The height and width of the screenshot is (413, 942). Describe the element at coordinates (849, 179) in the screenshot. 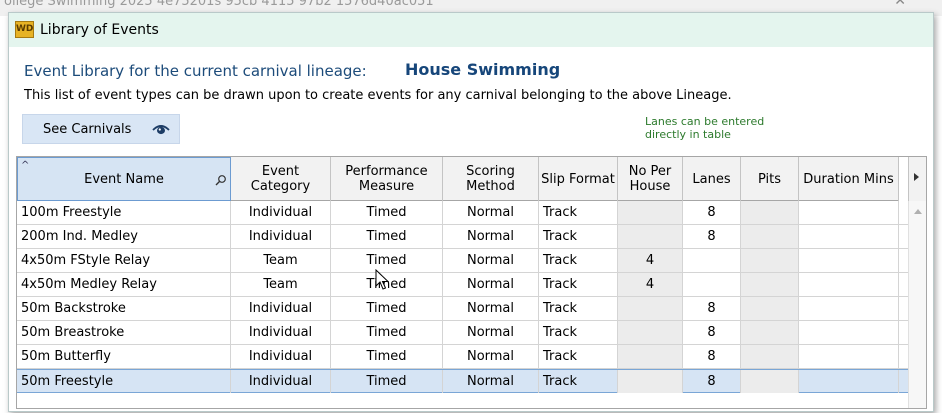

I see `column-header-duration-mins: Duration Mins` at that location.